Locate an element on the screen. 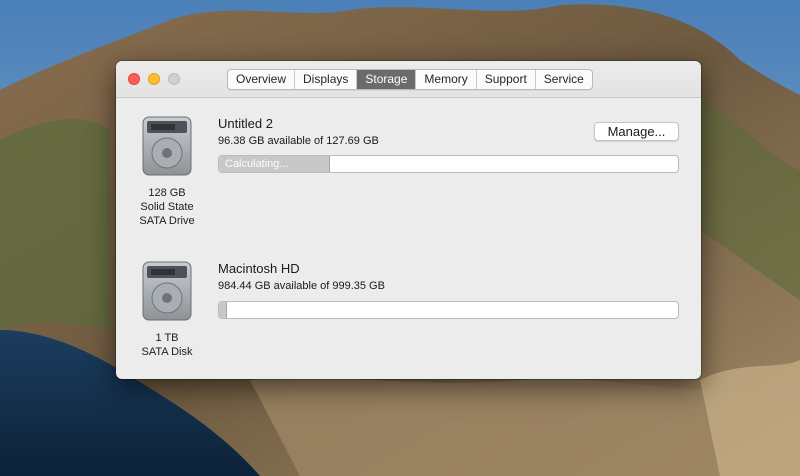  storage-usage-fill is located at coordinates (223, 310).